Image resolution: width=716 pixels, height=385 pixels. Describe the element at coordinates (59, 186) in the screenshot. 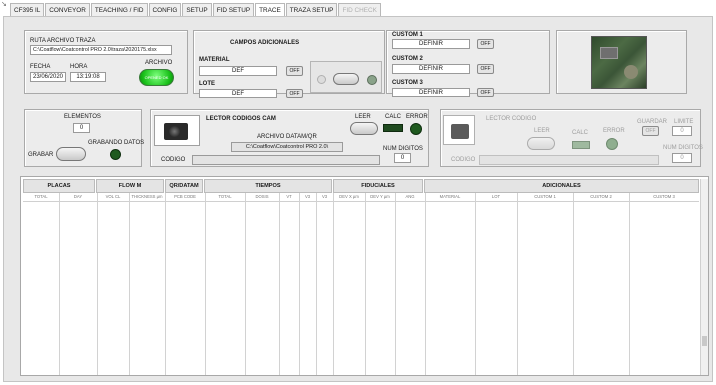

I see `group-header-placas: PLACAS` at that location.